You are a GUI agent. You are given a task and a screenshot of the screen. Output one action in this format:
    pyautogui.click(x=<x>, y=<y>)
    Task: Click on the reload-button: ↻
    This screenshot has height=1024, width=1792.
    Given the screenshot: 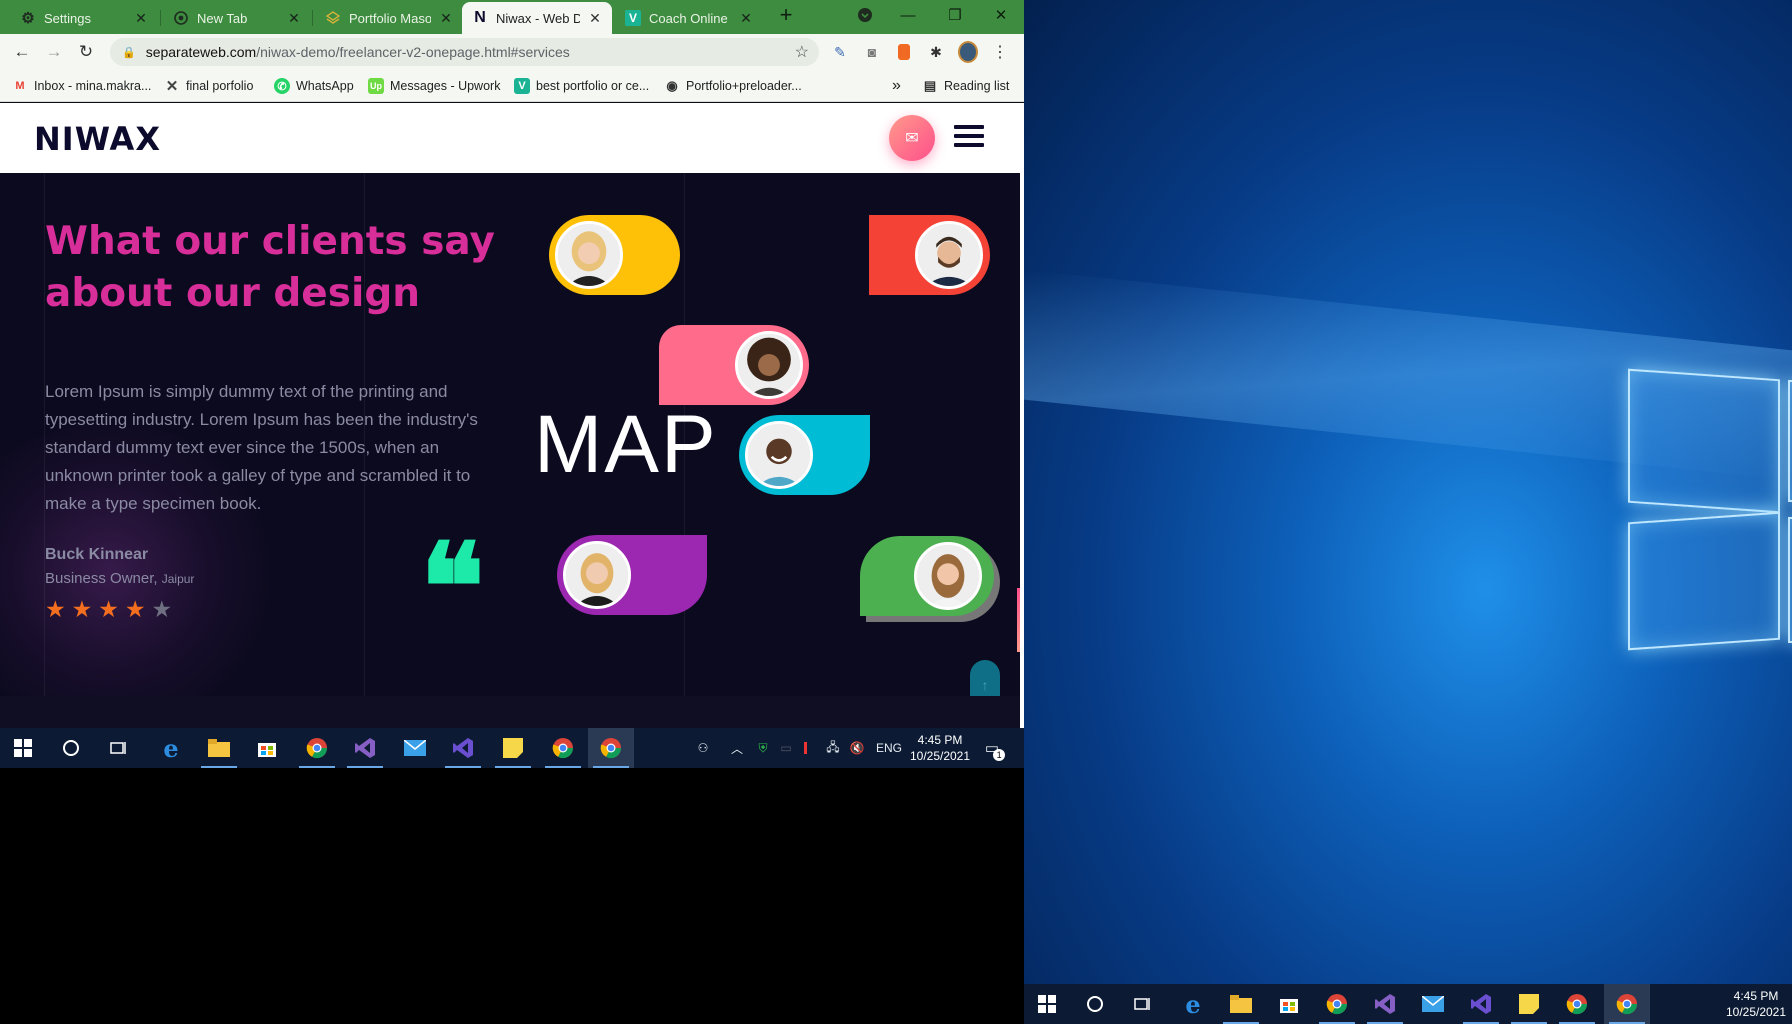 What is the action you would take?
    pyautogui.click(x=86, y=52)
    